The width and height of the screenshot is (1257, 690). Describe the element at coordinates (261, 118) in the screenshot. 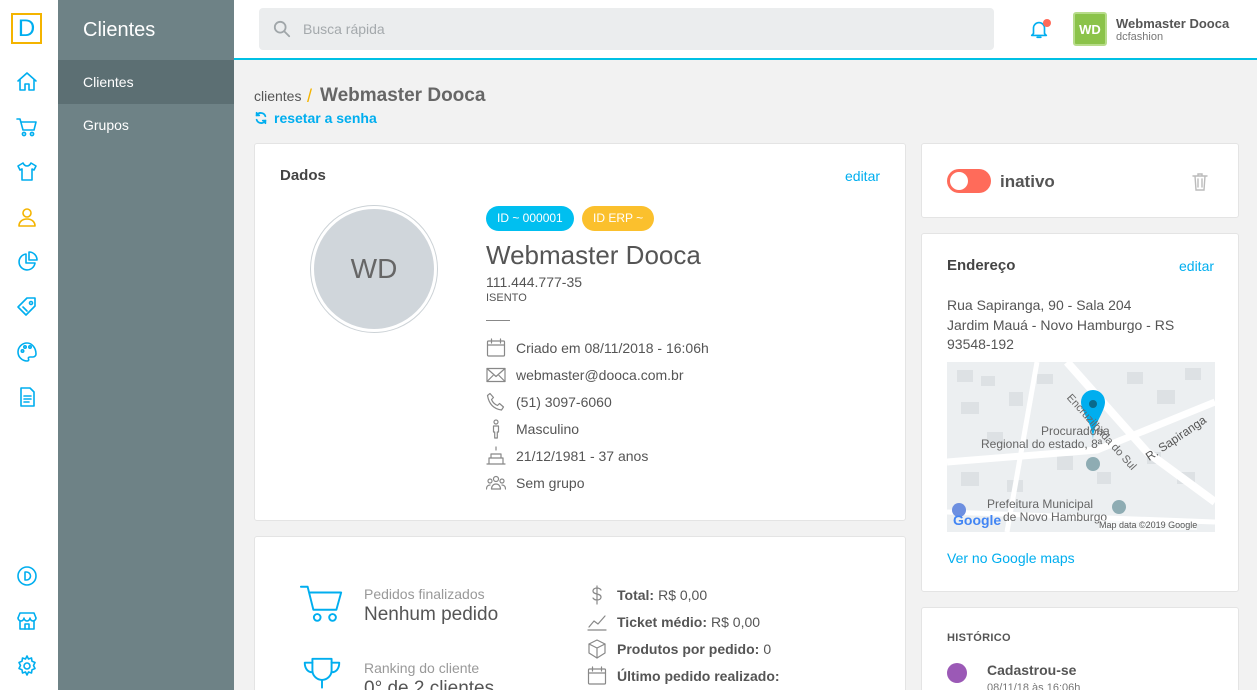

I see `refresh-icon` at that location.